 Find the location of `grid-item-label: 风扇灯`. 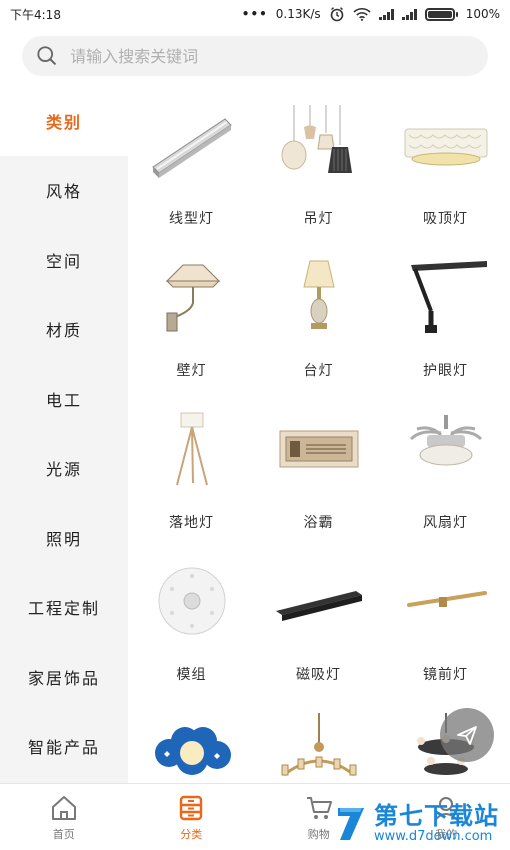

grid-item-label: 风扇灯 is located at coordinates (445, 523).